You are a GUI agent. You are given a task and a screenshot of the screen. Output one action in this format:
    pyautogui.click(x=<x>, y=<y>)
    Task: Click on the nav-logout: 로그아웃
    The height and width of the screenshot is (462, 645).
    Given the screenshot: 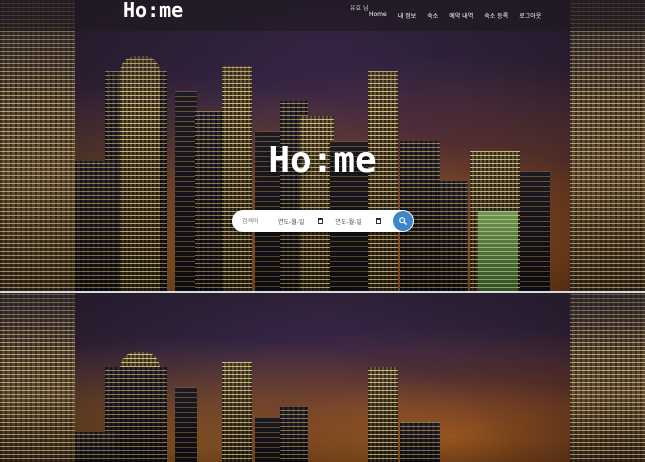 What is the action you would take?
    pyautogui.click(x=530, y=15)
    